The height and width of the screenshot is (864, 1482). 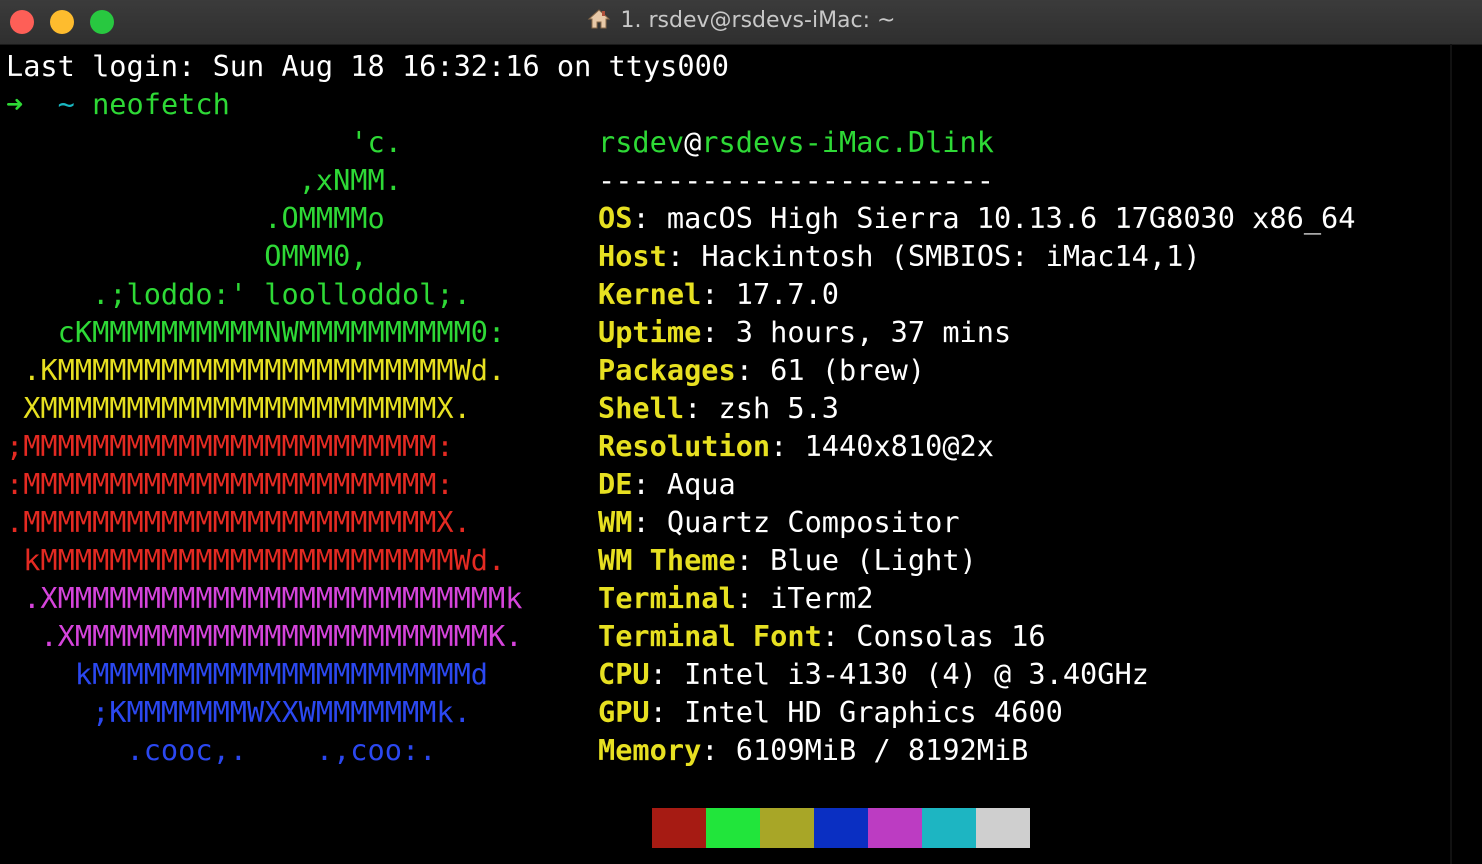 I want to click on info-row: Memory: 6109MiB / 8192MiB, so click(x=813, y=750).